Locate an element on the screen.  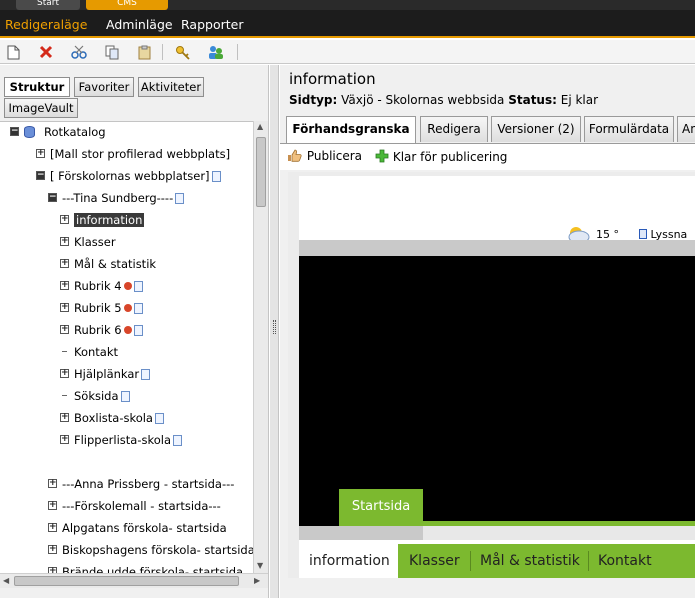
tree-node-boxlista-skola: + Boxlista-skola is located at coordinates (126, 418).